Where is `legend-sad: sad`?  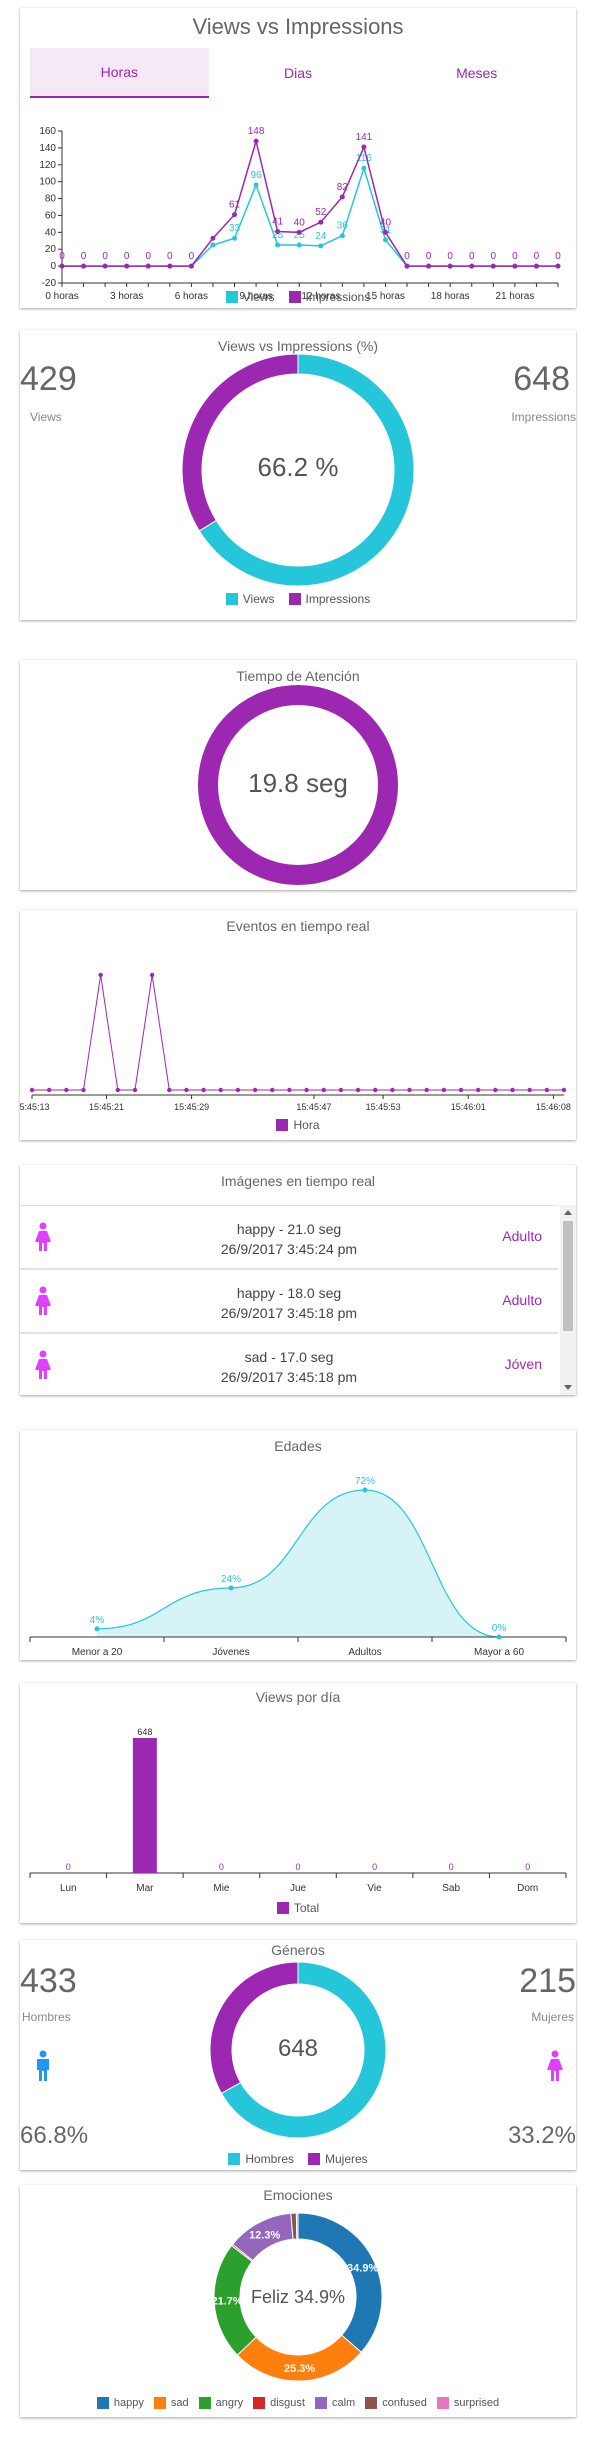
legend-sad: sad is located at coordinates (171, 2403).